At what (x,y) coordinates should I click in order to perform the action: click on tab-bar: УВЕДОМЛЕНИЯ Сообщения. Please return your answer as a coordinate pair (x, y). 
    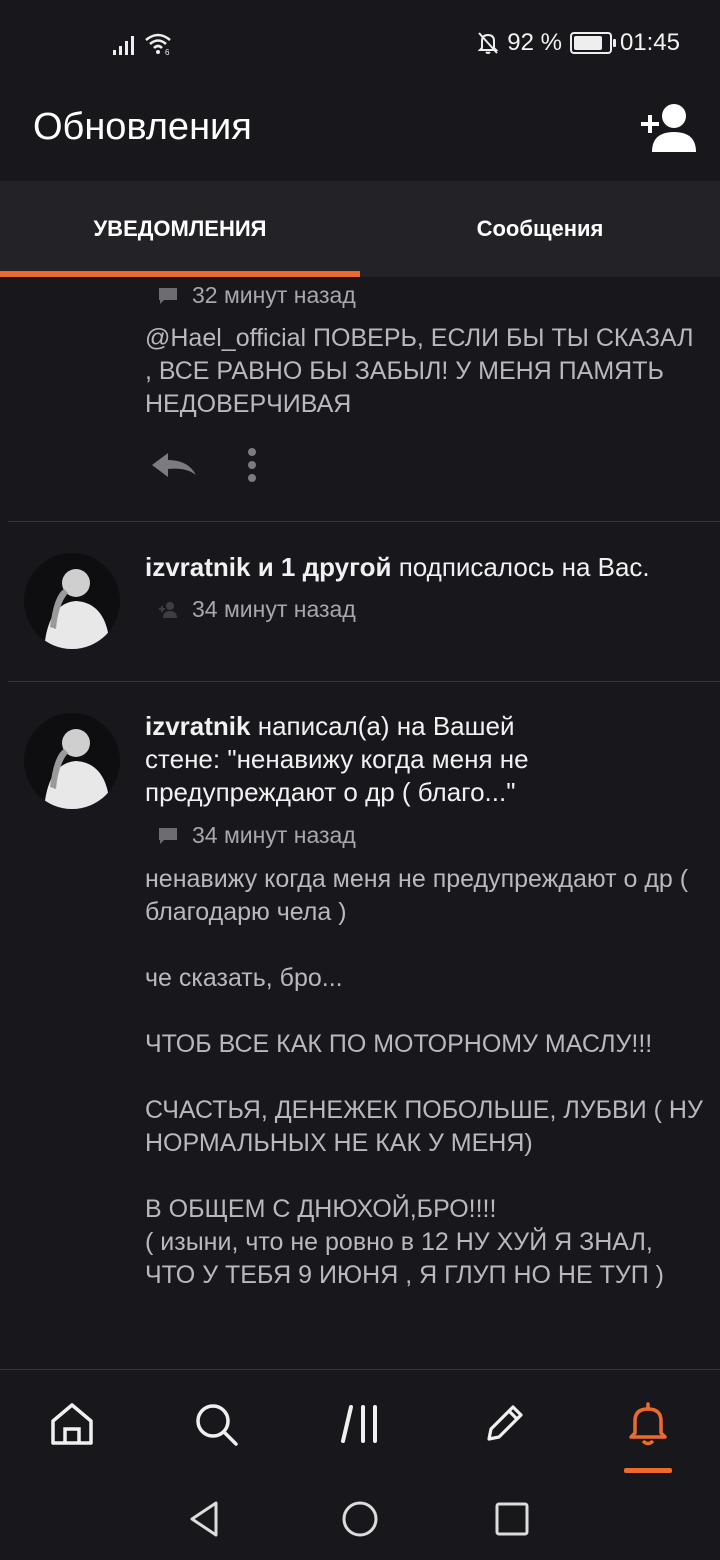
    Looking at the image, I should click on (360, 229).